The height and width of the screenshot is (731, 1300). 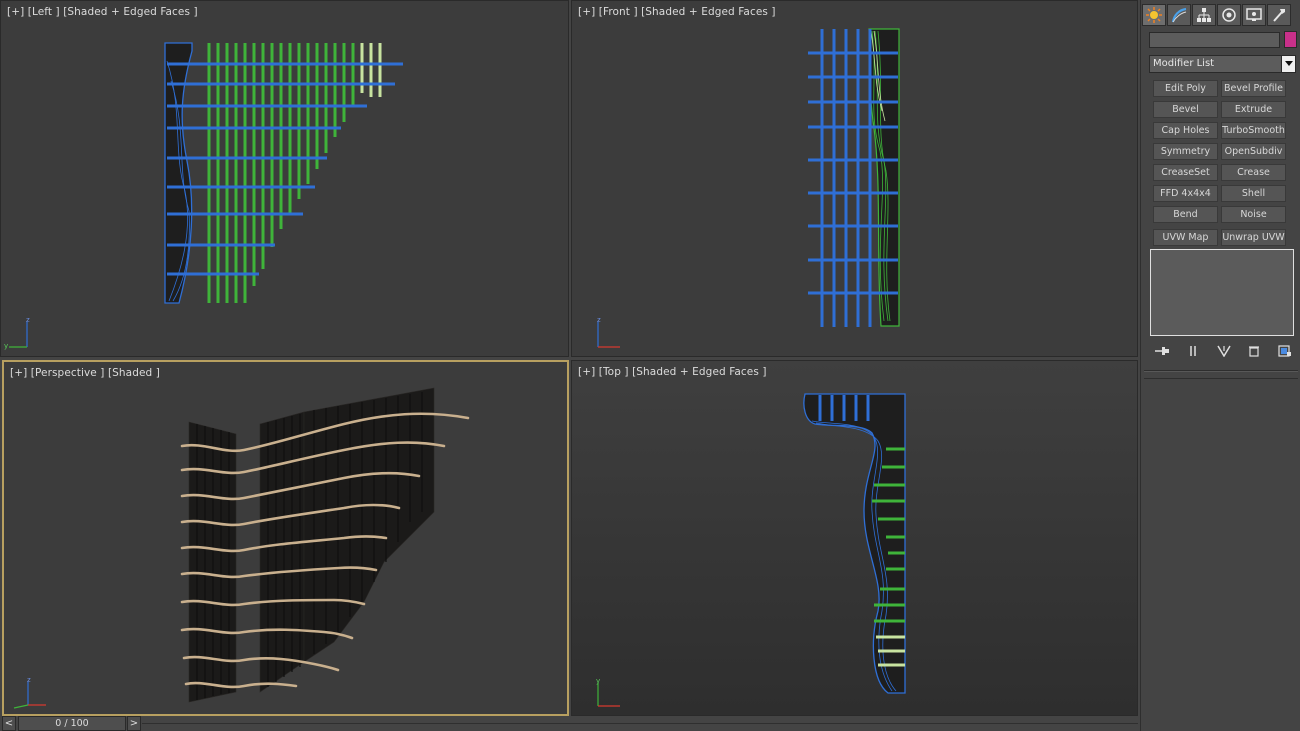 I want to click on viewport-left-label: [+] [Left ] [Shaded + Edged Faces ], so click(x=102, y=12).